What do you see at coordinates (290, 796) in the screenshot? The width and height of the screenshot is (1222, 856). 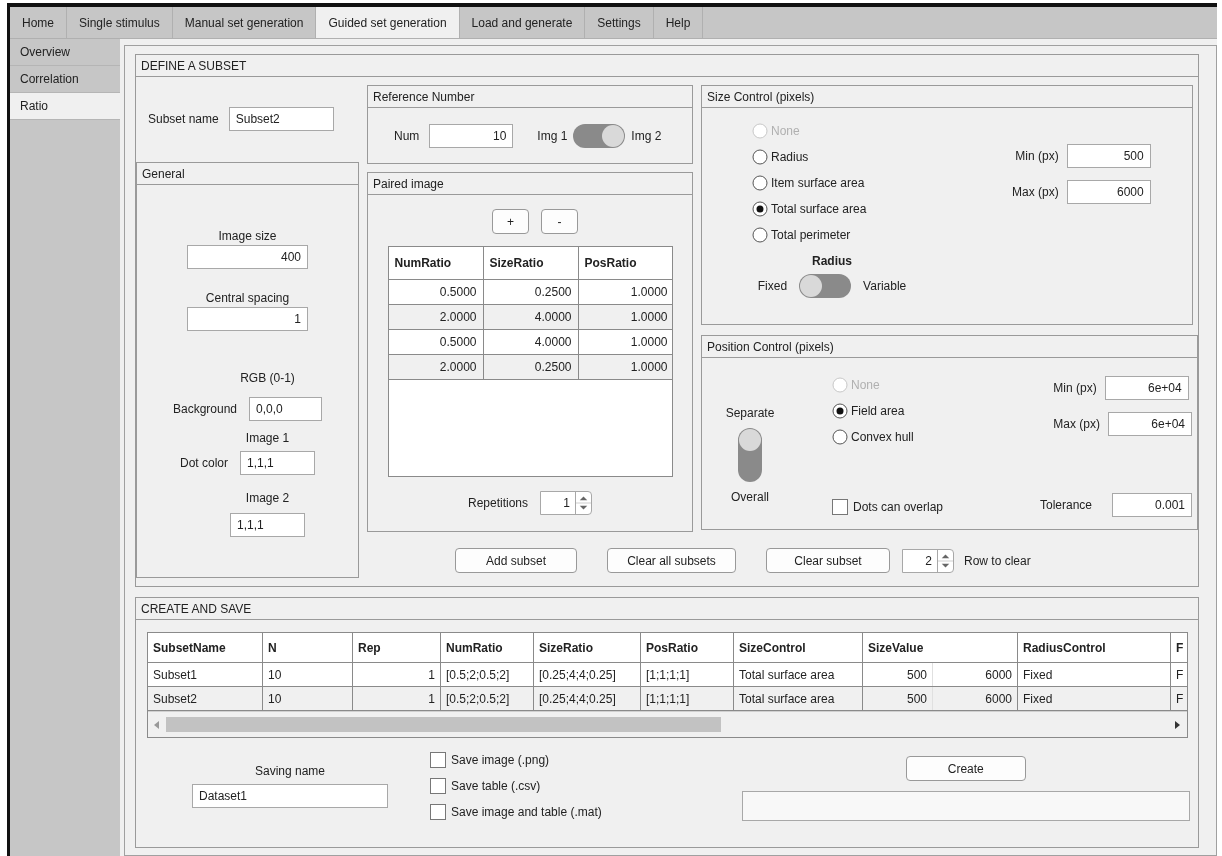 I see `saving-name-field: Dataset1` at bounding box center [290, 796].